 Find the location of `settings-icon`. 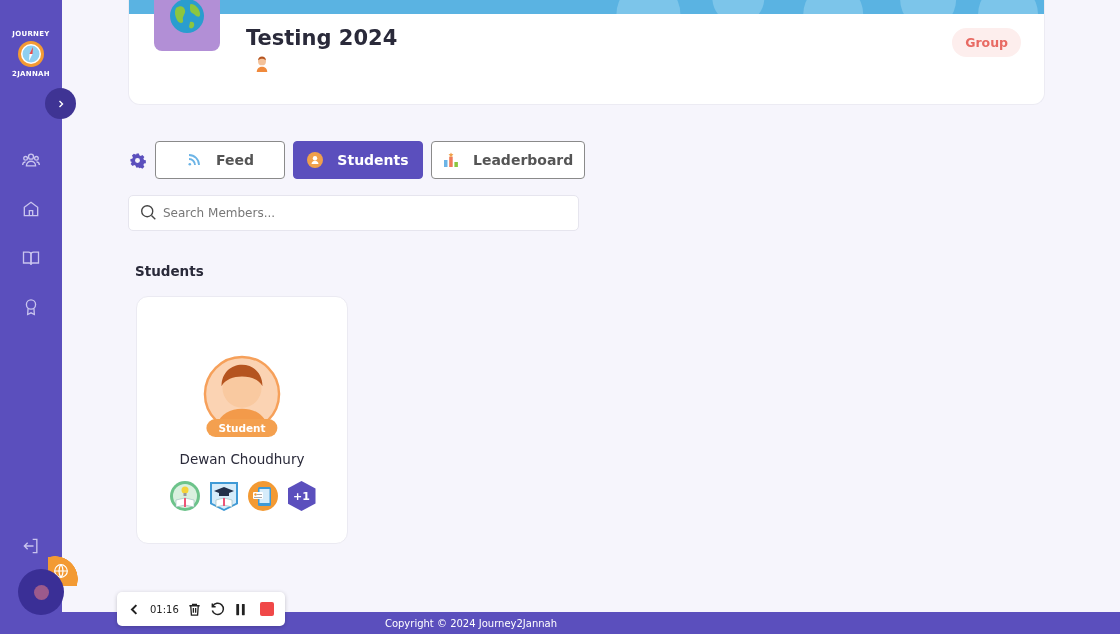

settings-icon is located at coordinates (137, 160).